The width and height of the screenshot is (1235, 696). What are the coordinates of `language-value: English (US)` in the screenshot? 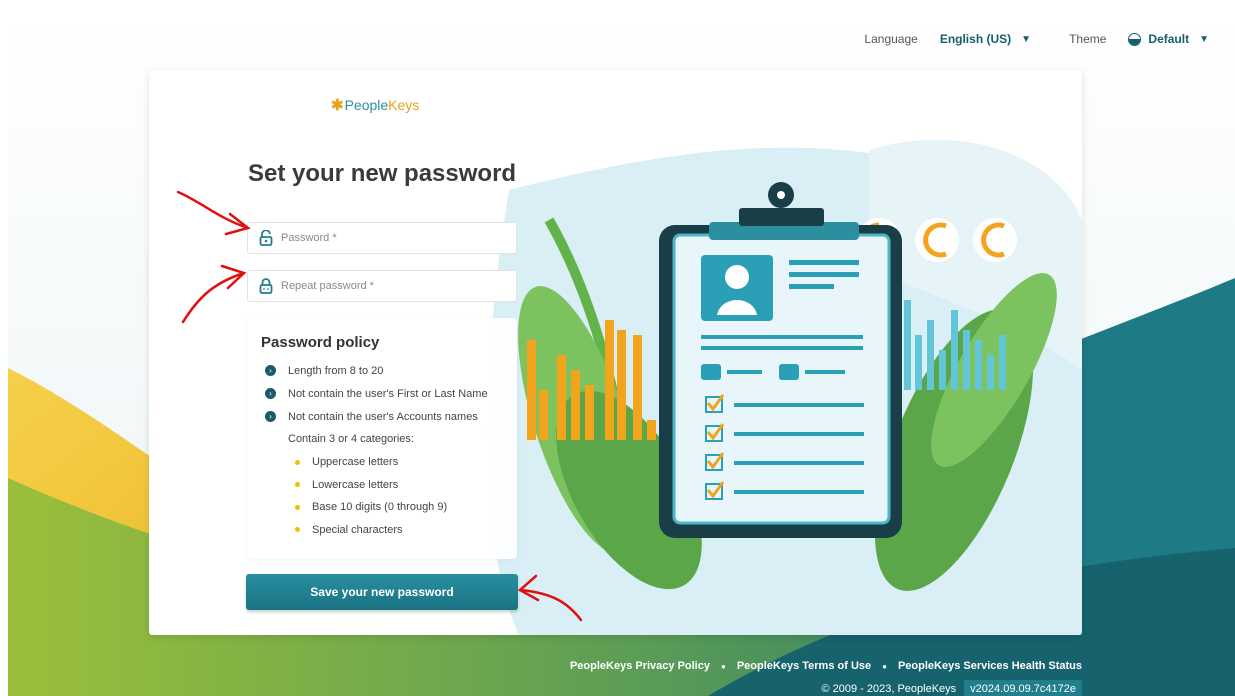 It's located at (975, 39).